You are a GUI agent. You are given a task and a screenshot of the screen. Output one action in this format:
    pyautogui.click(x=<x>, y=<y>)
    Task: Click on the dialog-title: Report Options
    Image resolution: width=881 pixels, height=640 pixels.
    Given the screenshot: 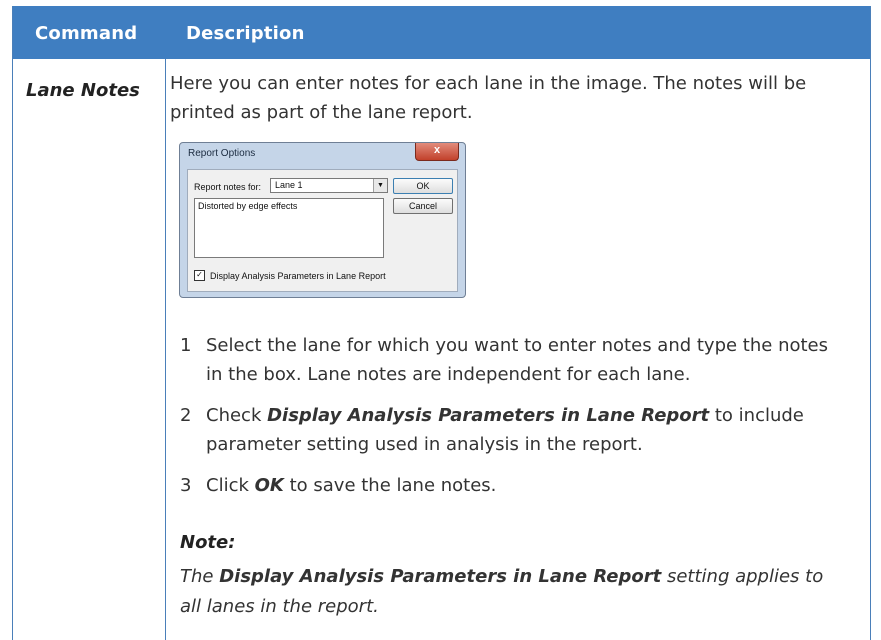 What is the action you would take?
    pyautogui.click(x=222, y=153)
    